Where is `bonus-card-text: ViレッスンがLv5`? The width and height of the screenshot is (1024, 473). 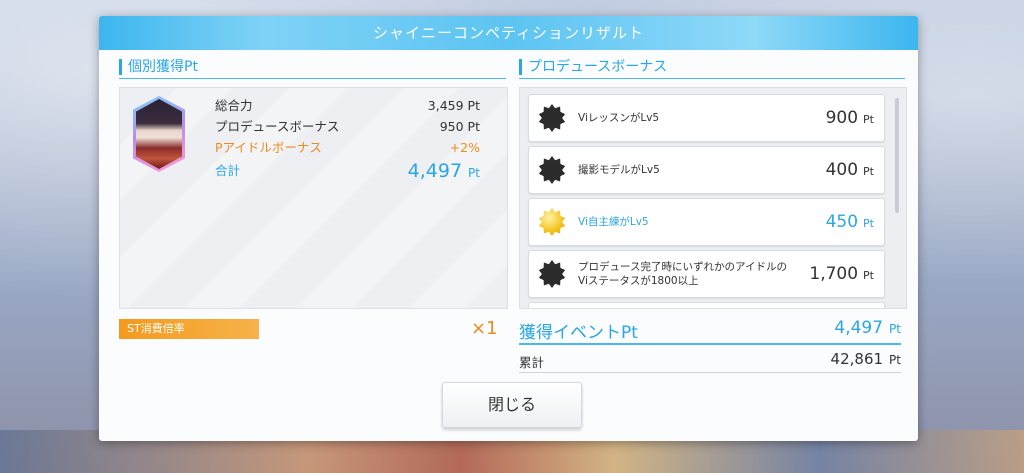 bonus-card-text: ViレッスンがLv5 is located at coordinates (619, 118).